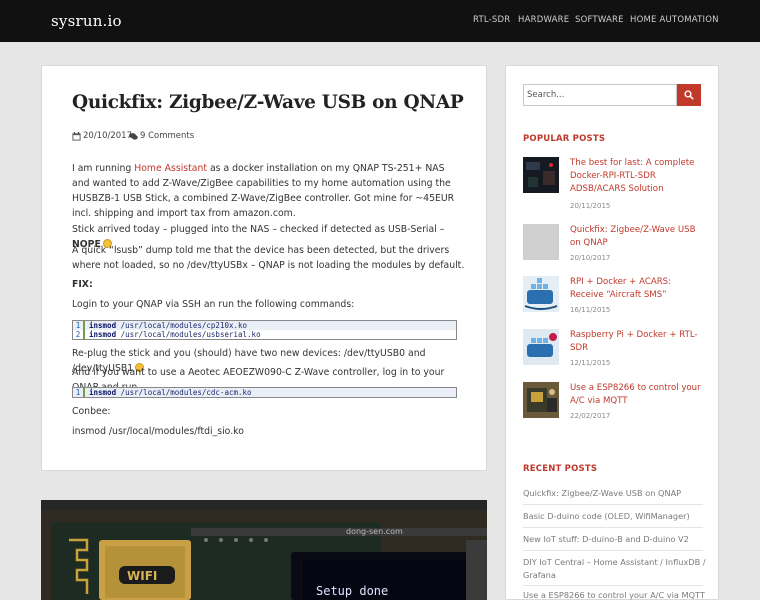  What do you see at coordinates (637, 237) in the screenshot?
I see `popular-post-link: Quickfix: Zigbee/Z-Wave USB on QNAP` at bounding box center [637, 237].